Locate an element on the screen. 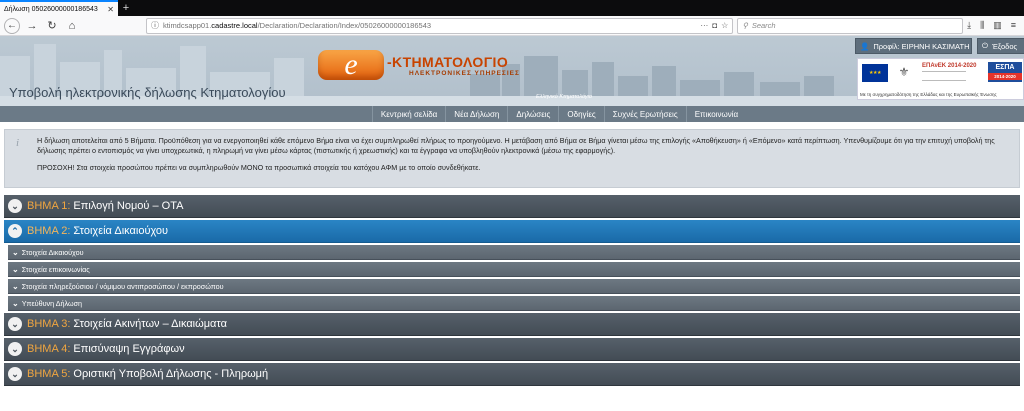 The height and width of the screenshot is (411, 1024). step-2-header: ⌃ ΒΗΜΑ 2: Στοιχεία Δικαιούχου is located at coordinates (512, 231).